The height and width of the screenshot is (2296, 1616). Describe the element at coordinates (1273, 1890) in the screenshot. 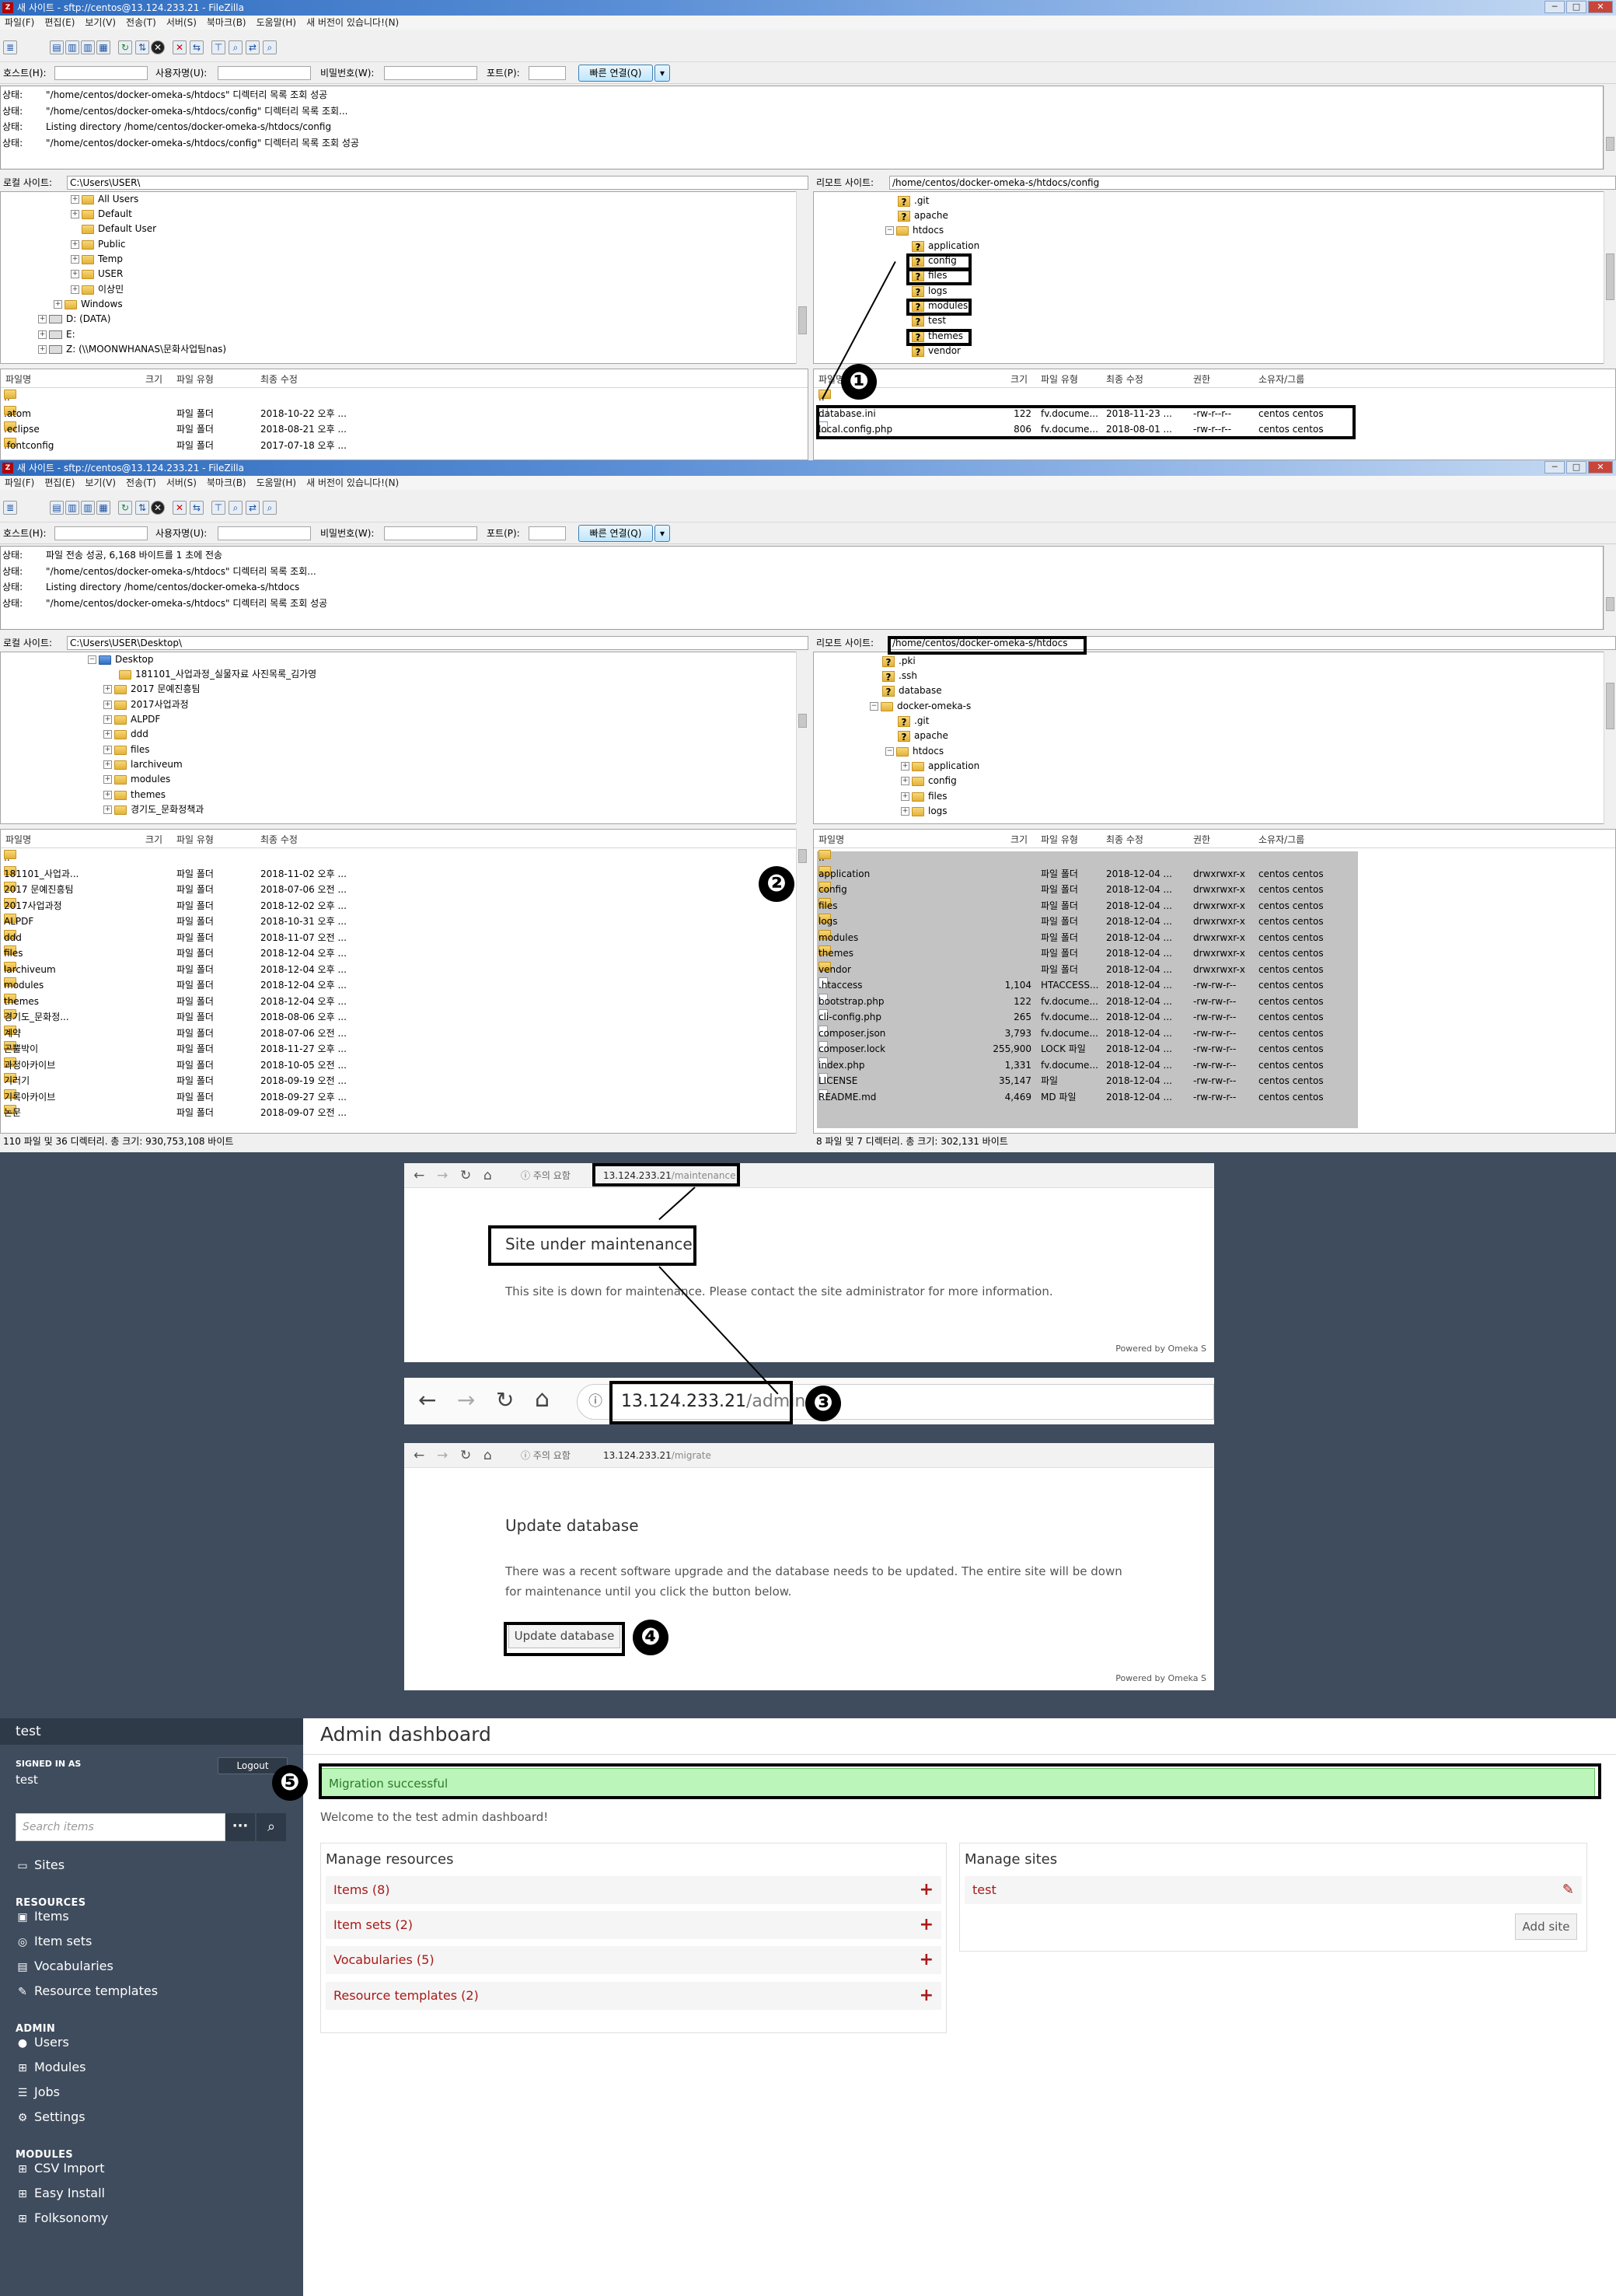

I see `site-row: test ✎` at that location.